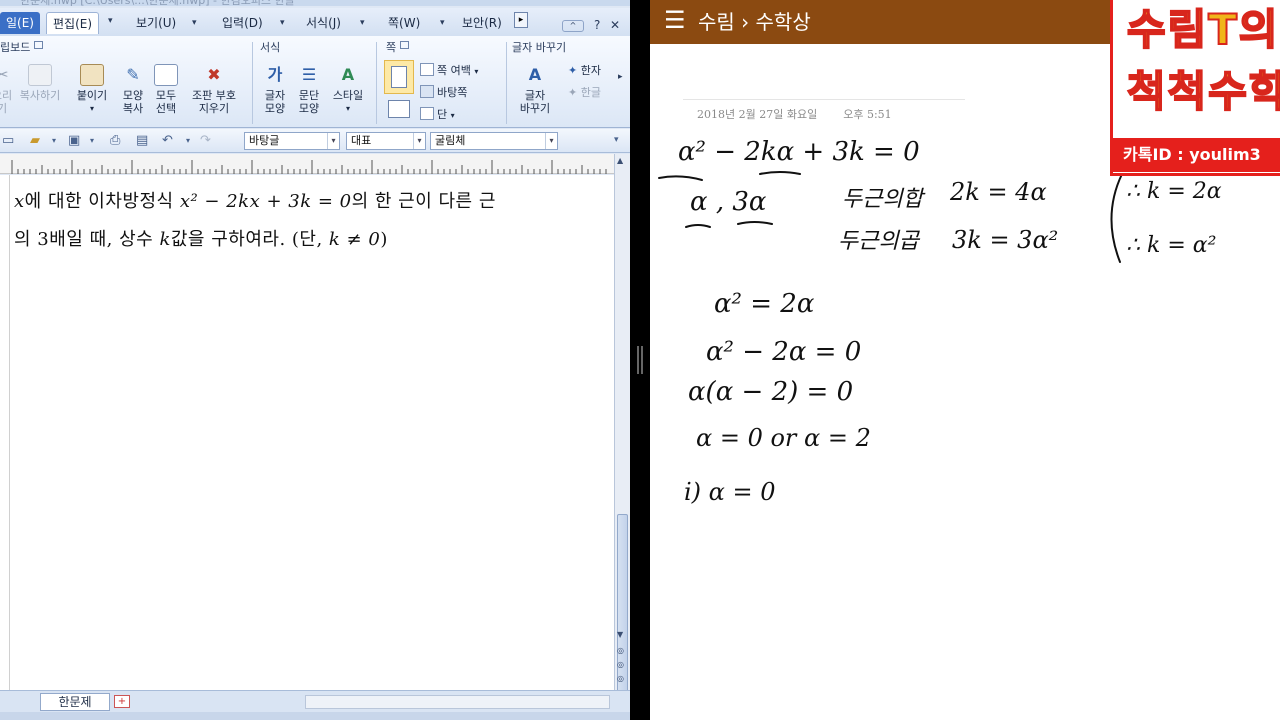  What do you see at coordinates (75, 702) in the screenshot?
I see `document-tab: 한문제` at bounding box center [75, 702].